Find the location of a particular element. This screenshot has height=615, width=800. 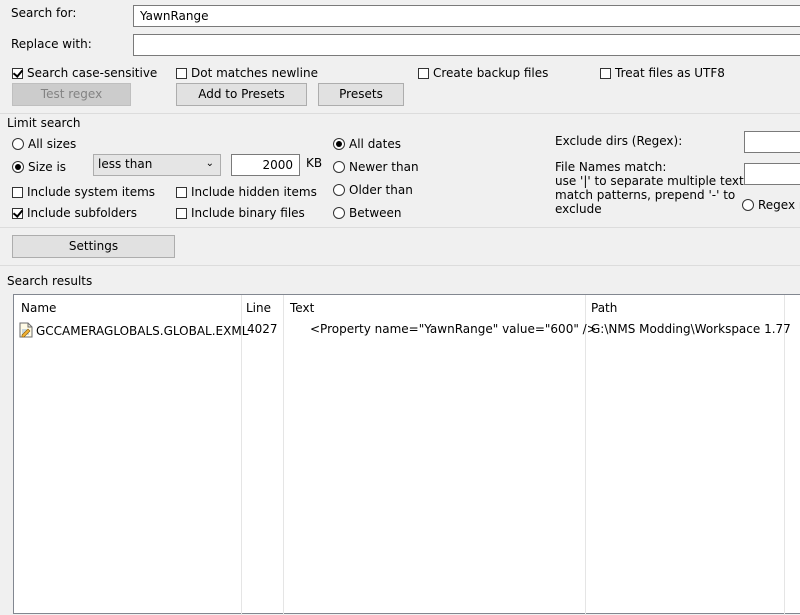

result-line-cell: 4027 is located at coordinates (262, 329).